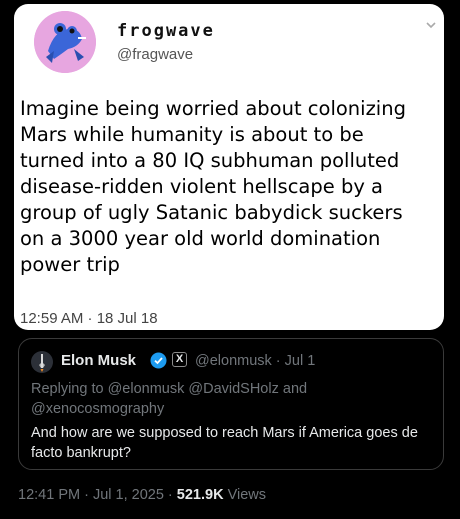 This screenshot has width=460, height=519. What do you see at coordinates (255, 361) in the screenshot?
I see `quote-handle-date: @elonmusk · Jul 1` at bounding box center [255, 361].